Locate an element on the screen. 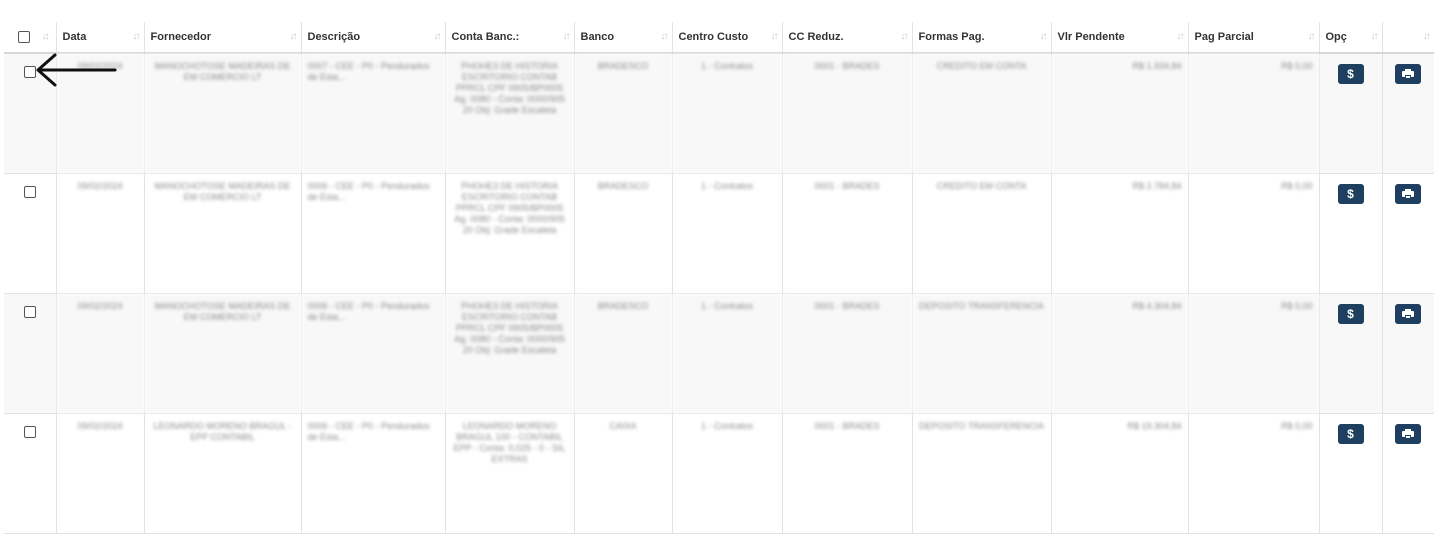 This screenshot has height=534, width=1438. header-formas-pag: Formas Pag. ↓↑ is located at coordinates (981, 38).